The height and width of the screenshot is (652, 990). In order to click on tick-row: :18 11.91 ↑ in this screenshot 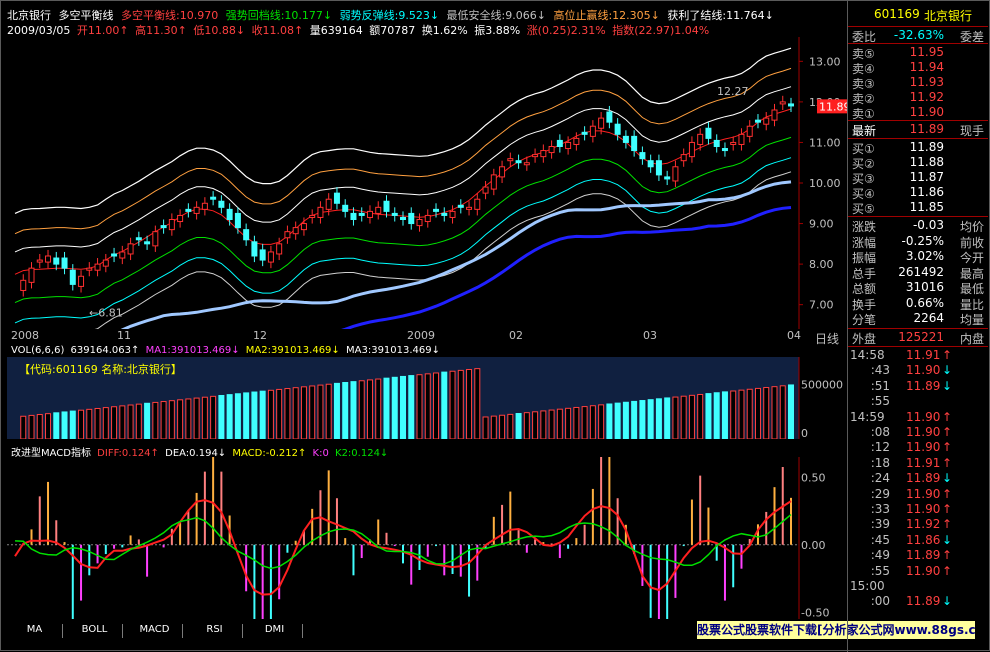, I will do `click(918, 463)`.